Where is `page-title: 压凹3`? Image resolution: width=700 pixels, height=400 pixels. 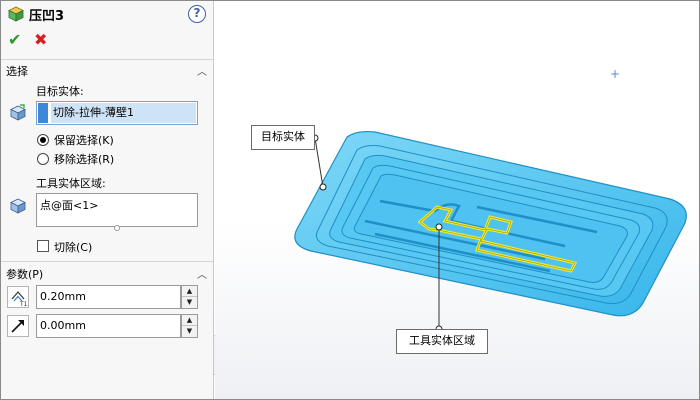
page-title: 压凹3 is located at coordinates (47, 16).